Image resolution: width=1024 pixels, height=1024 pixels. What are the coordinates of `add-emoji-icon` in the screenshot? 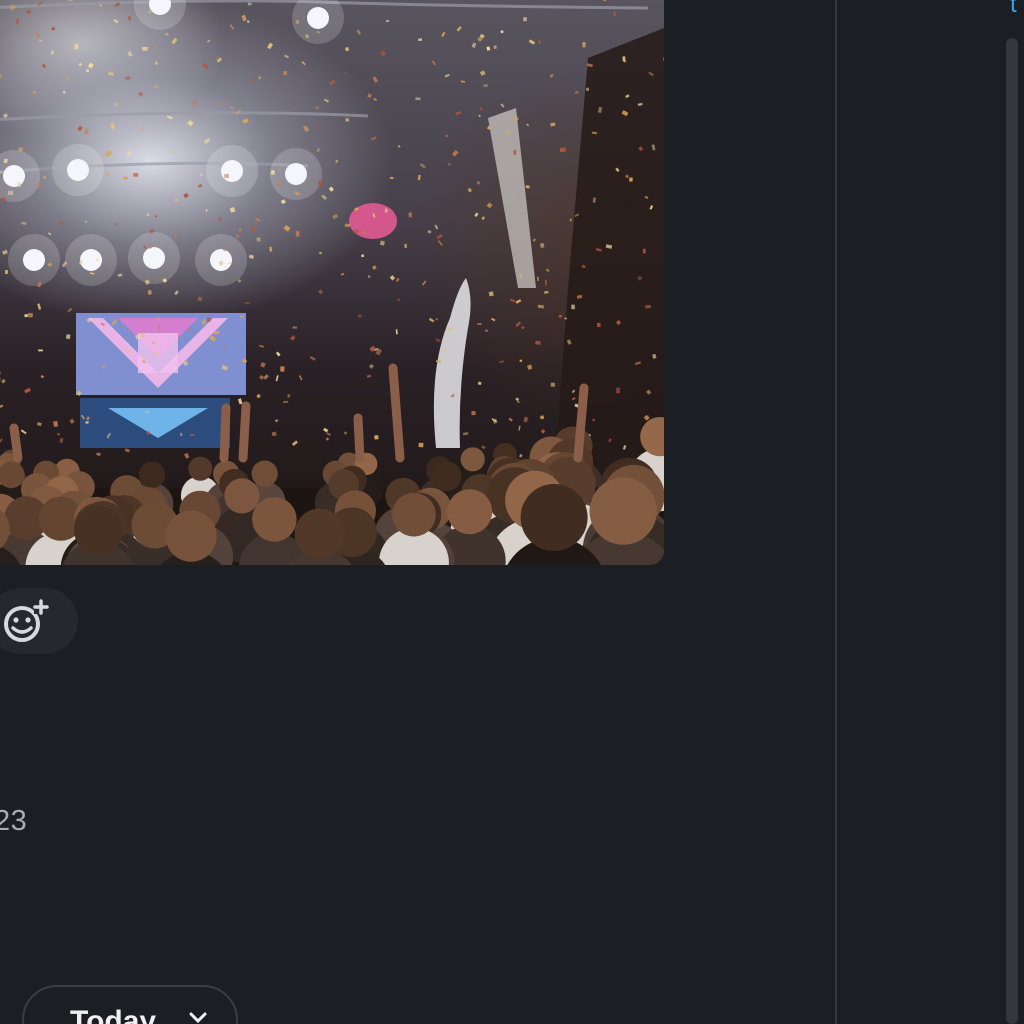 It's located at (26, 620).